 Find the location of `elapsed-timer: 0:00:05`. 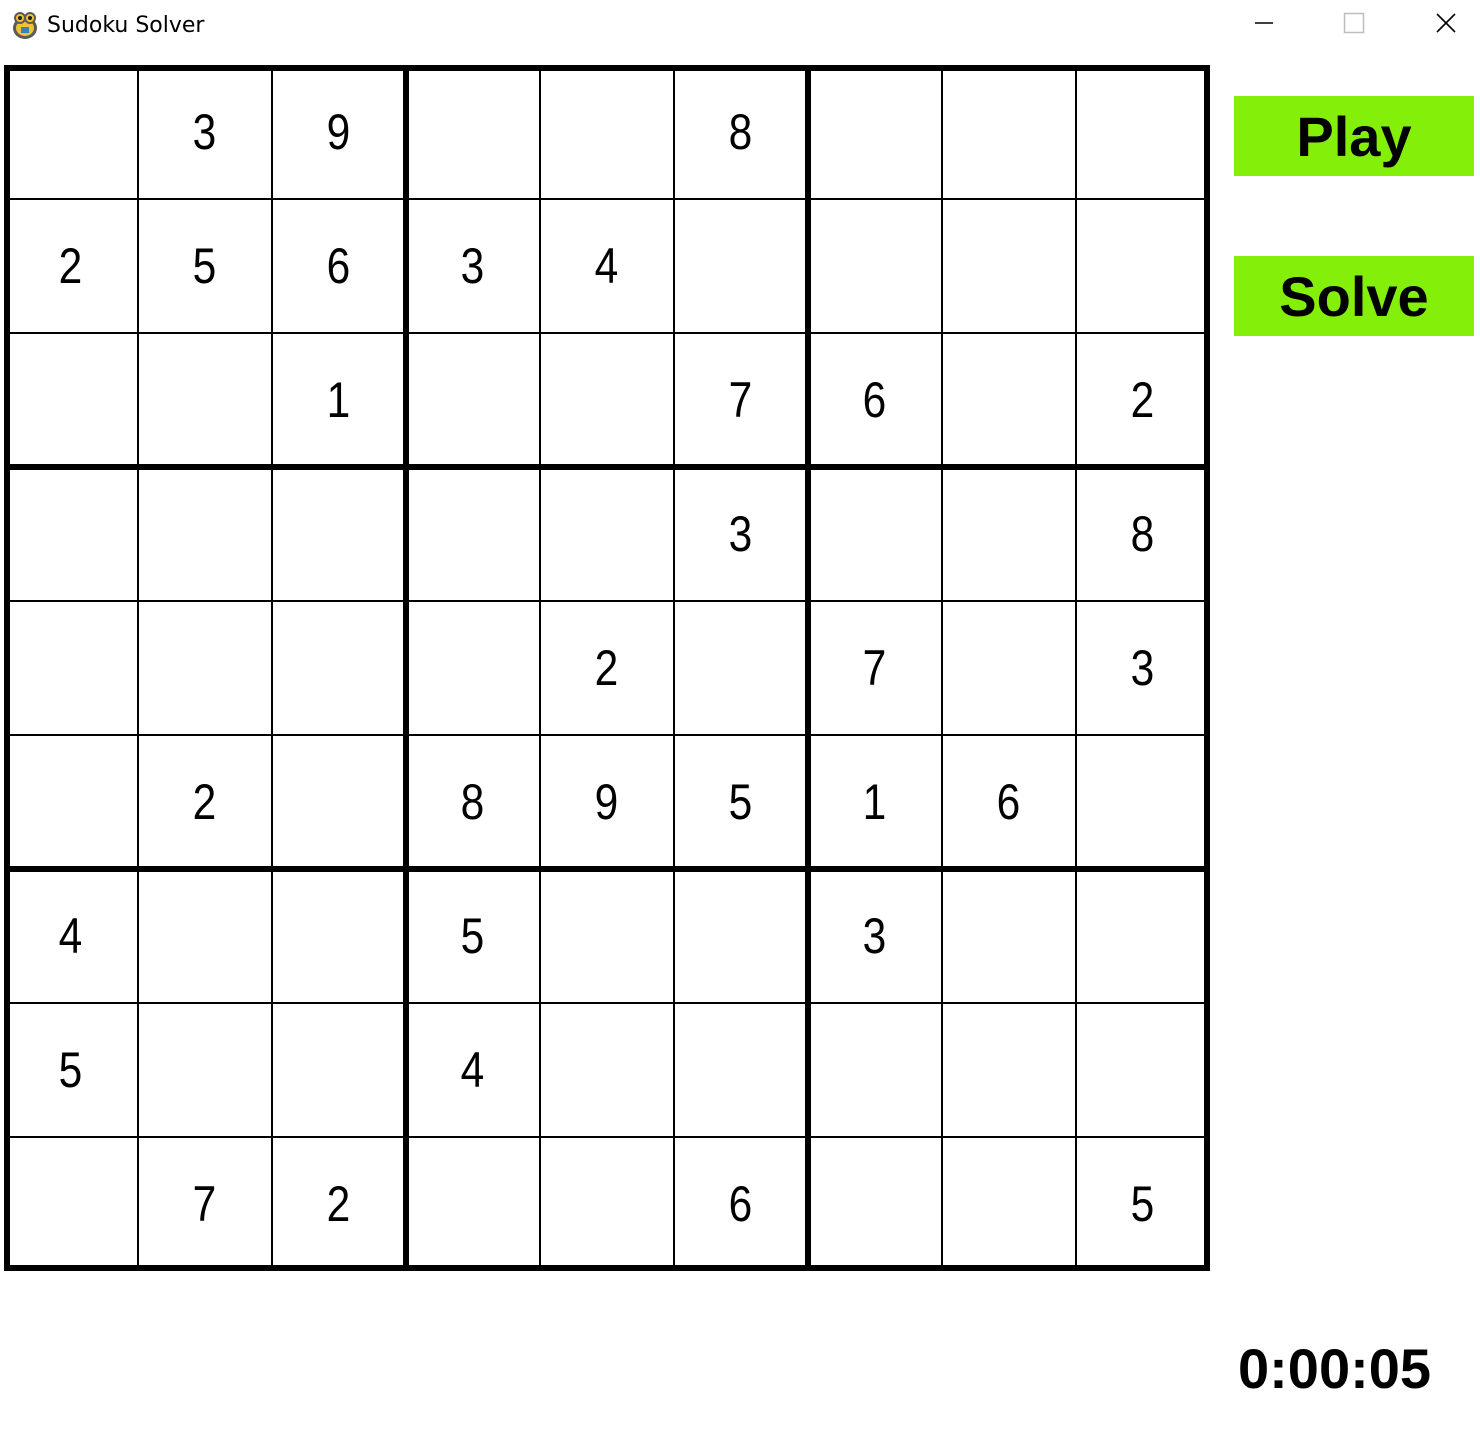

elapsed-timer: 0:00:05 is located at coordinates (1335, 1368).